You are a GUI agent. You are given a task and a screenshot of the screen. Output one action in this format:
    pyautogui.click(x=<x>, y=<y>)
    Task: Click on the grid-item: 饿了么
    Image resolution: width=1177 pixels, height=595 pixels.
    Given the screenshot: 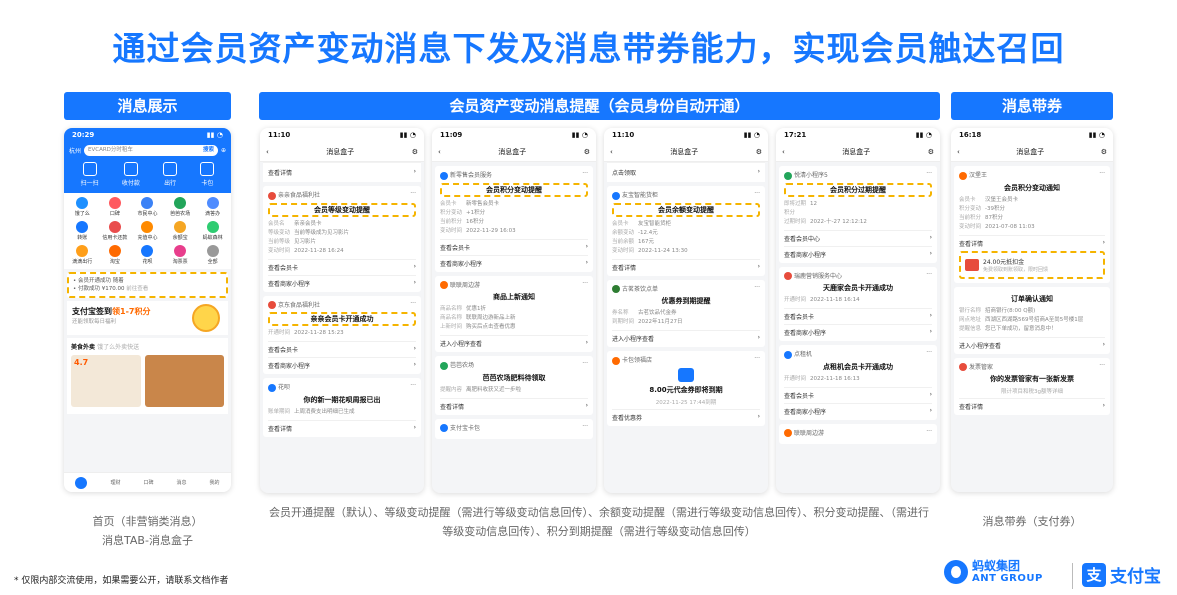 What is the action you would take?
    pyautogui.click(x=82, y=207)
    